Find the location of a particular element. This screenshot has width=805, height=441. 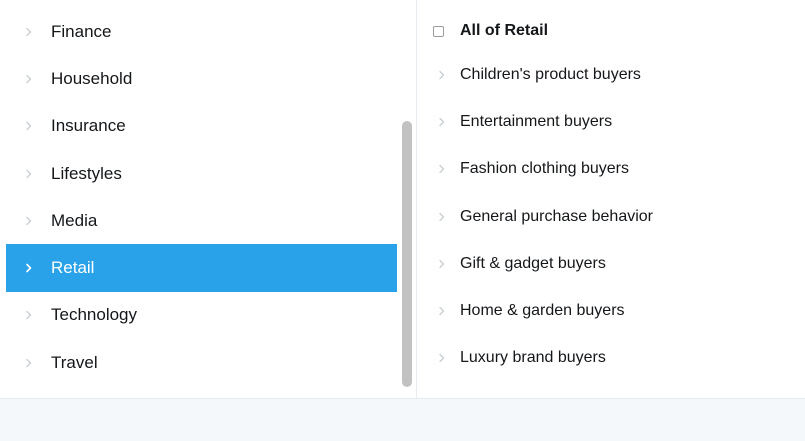

subcategory-item-fashion-clothing-buyers: Fashion clothing buyers is located at coordinates (543, 169).